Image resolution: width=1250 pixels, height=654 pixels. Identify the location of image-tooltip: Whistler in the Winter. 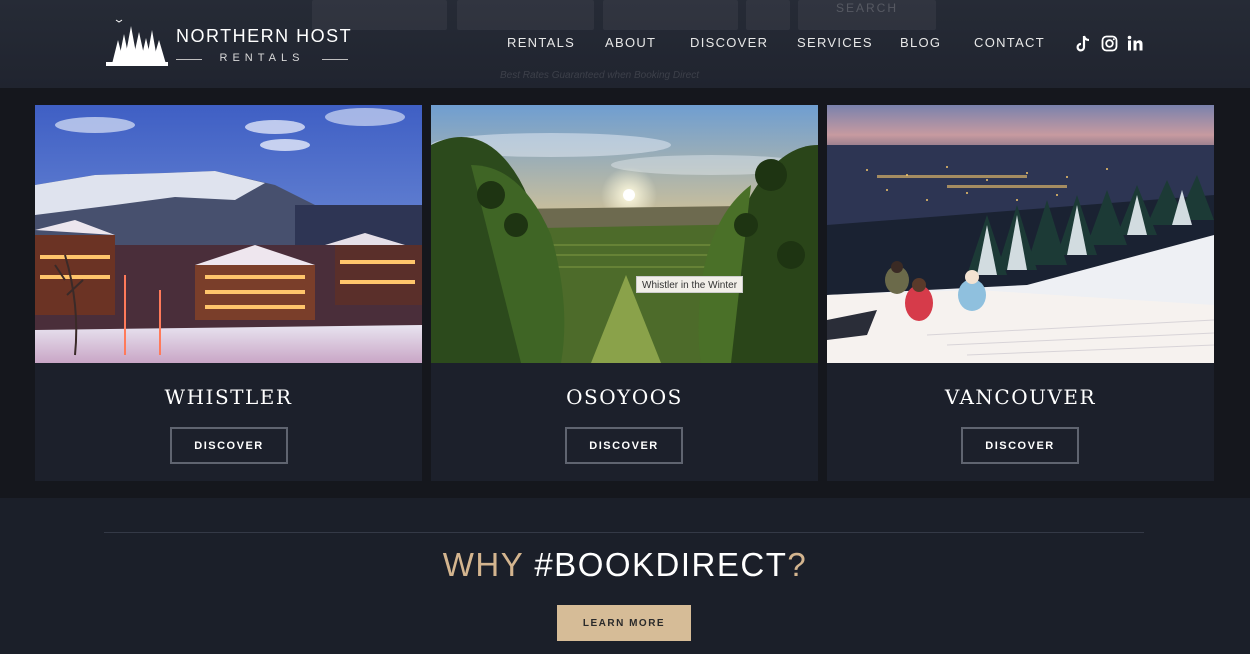
(690, 284).